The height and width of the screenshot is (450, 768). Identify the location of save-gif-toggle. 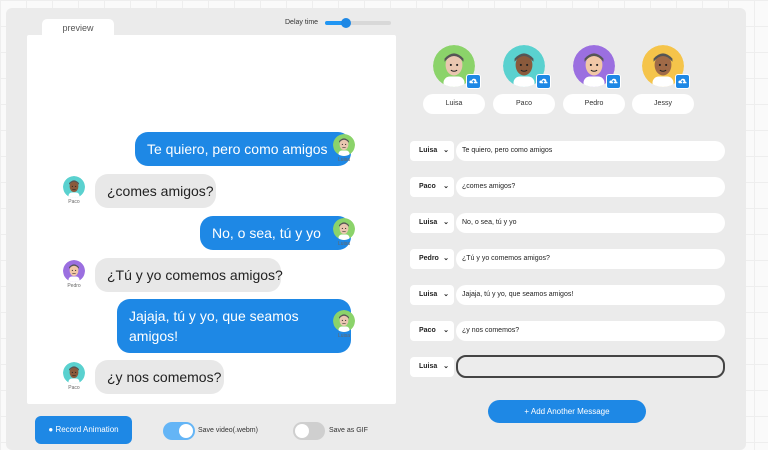
(309, 431).